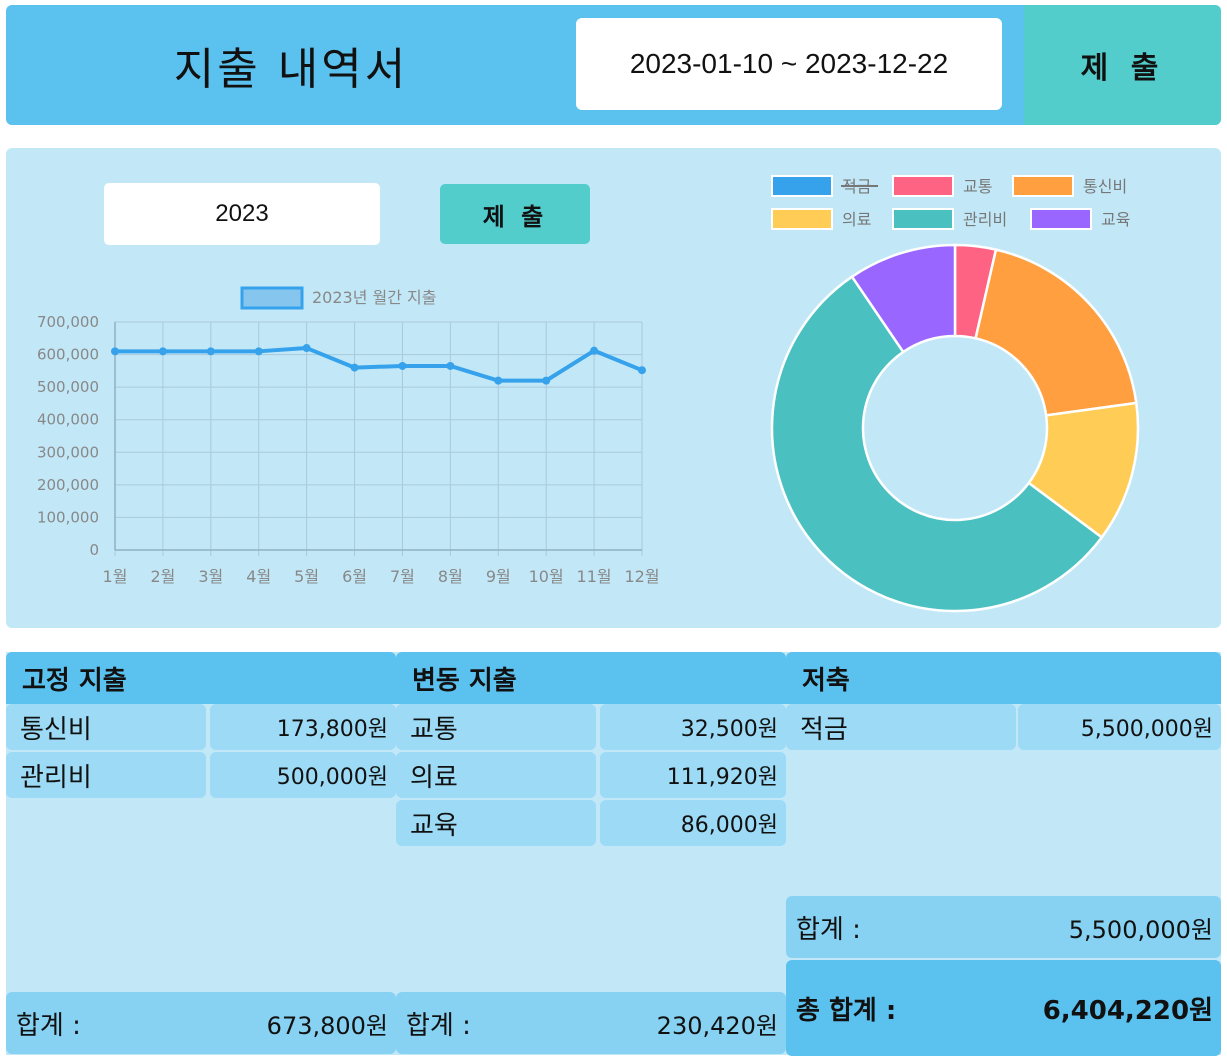 The width and height of the screenshot is (1227, 1060). What do you see at coordinates (546, 576) in the screenshot?
I see `x-tick-label: 10월` at bounding box center [546, 576].